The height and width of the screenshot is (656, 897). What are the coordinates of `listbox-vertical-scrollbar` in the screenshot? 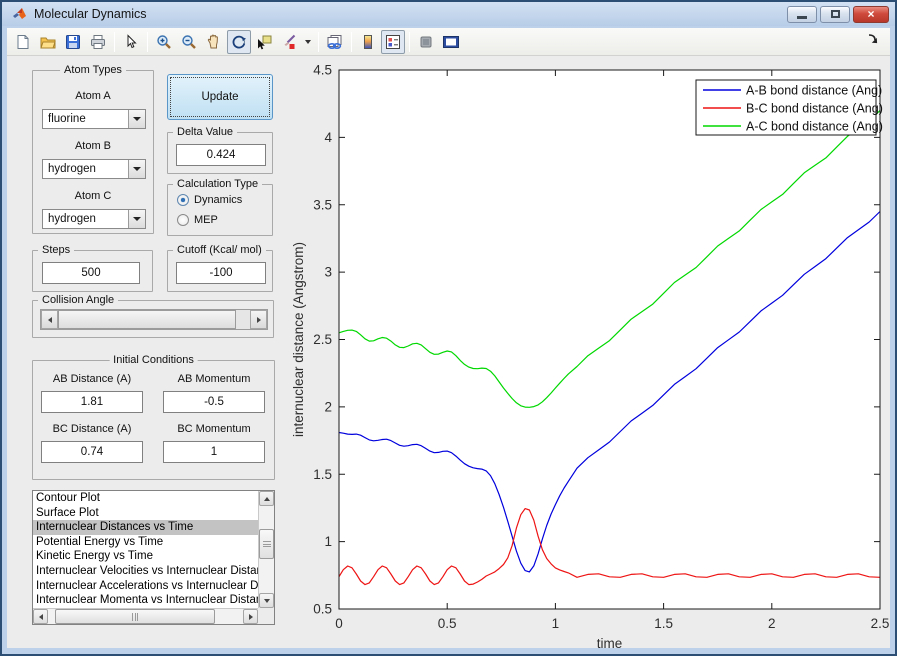 It's located at (266, 549).